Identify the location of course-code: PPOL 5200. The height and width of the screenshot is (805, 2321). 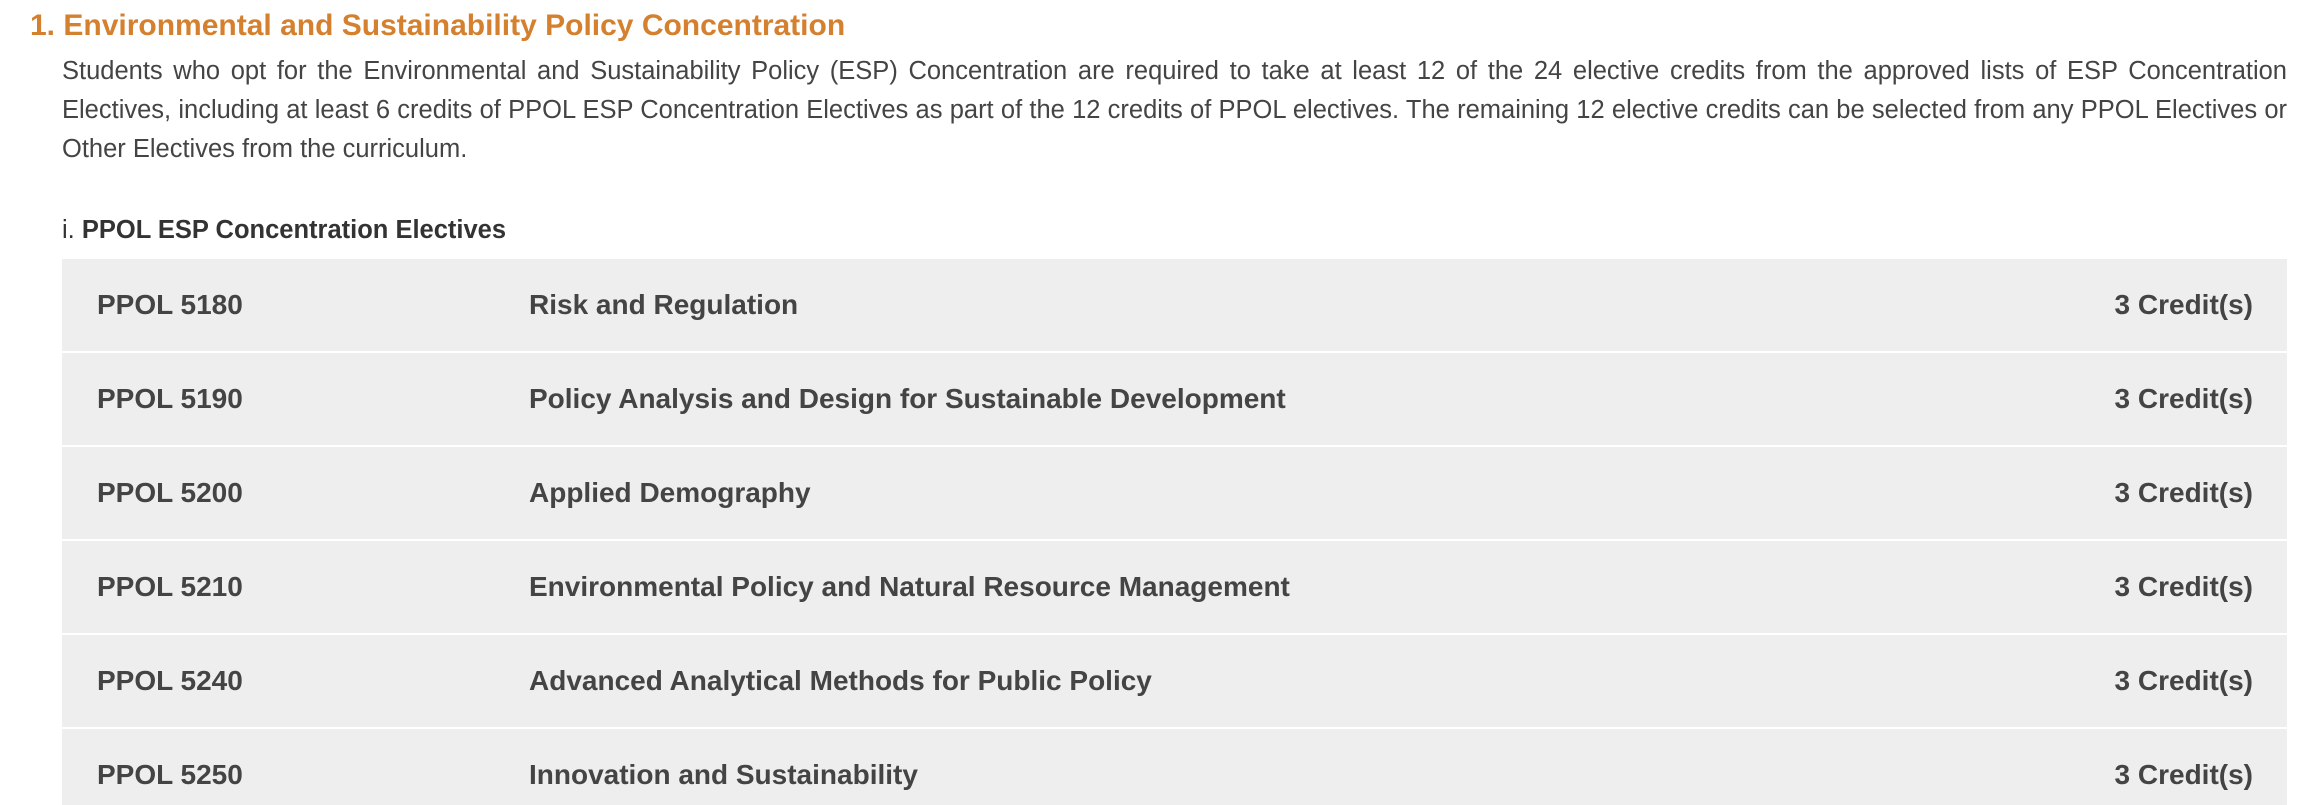
(170, 492).